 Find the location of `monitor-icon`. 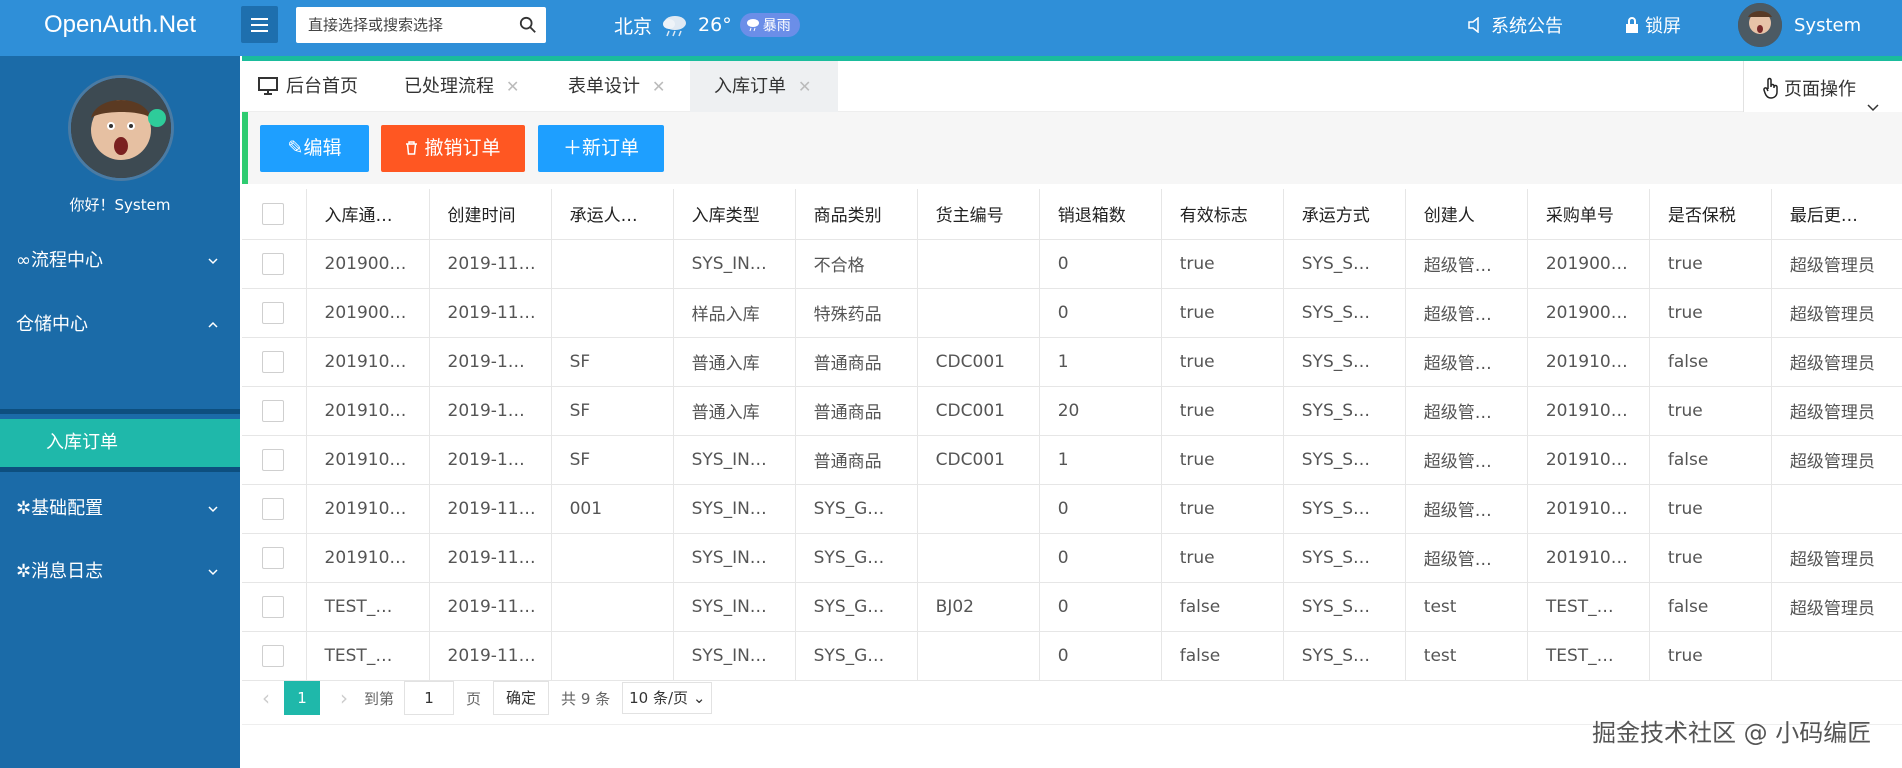

monitor-icon is located at coordinates (268, 86).